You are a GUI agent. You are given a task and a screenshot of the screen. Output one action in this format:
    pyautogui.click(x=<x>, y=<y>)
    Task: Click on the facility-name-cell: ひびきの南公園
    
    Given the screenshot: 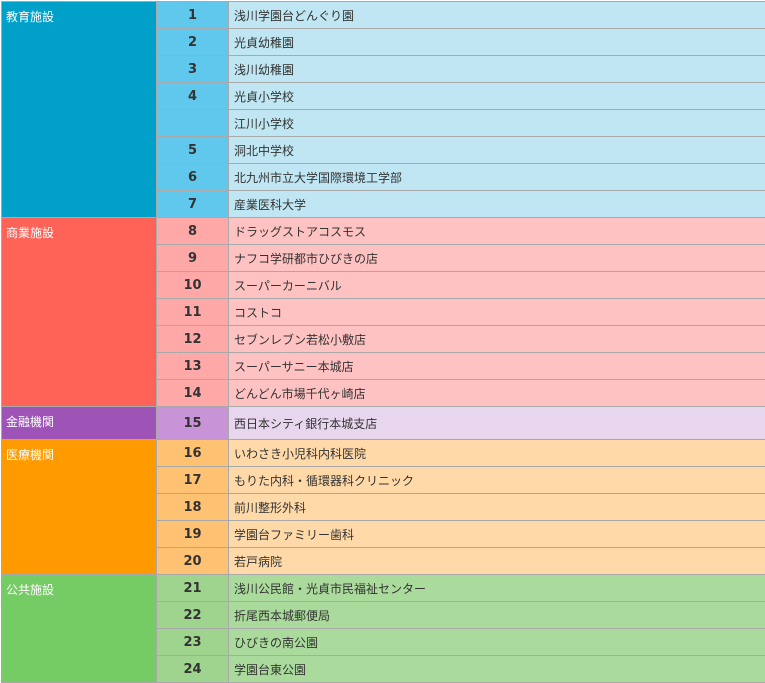 What is the action you would take?
    pyautogui.click(x=497, y=642)
    